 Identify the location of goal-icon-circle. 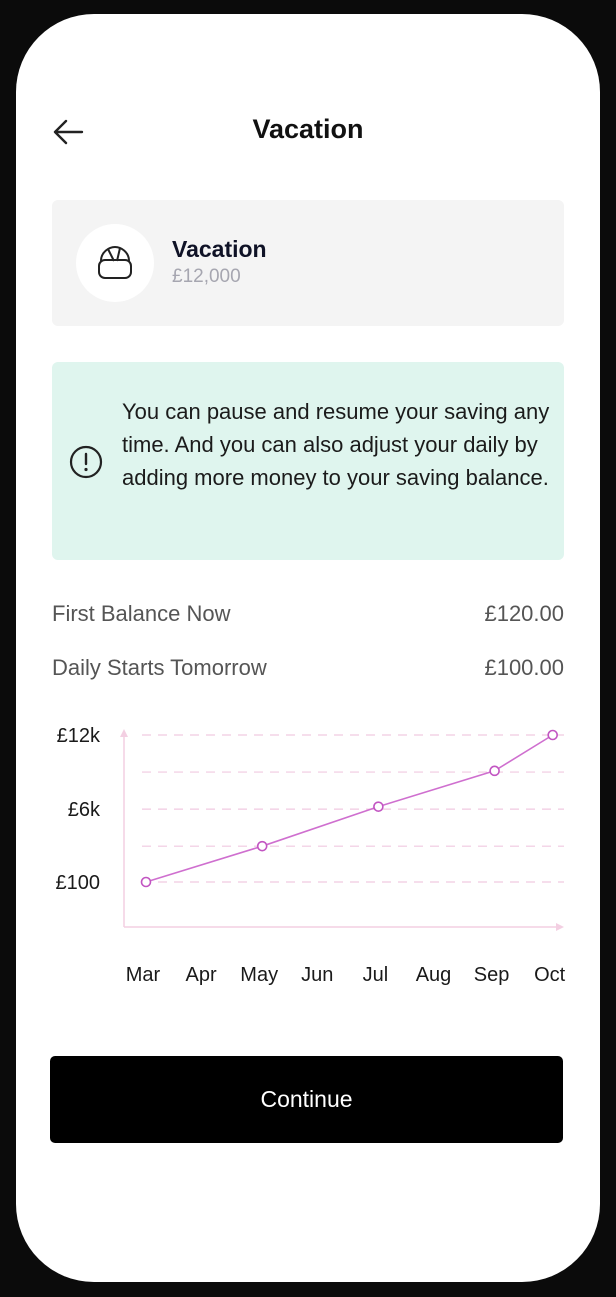
(115, 263).